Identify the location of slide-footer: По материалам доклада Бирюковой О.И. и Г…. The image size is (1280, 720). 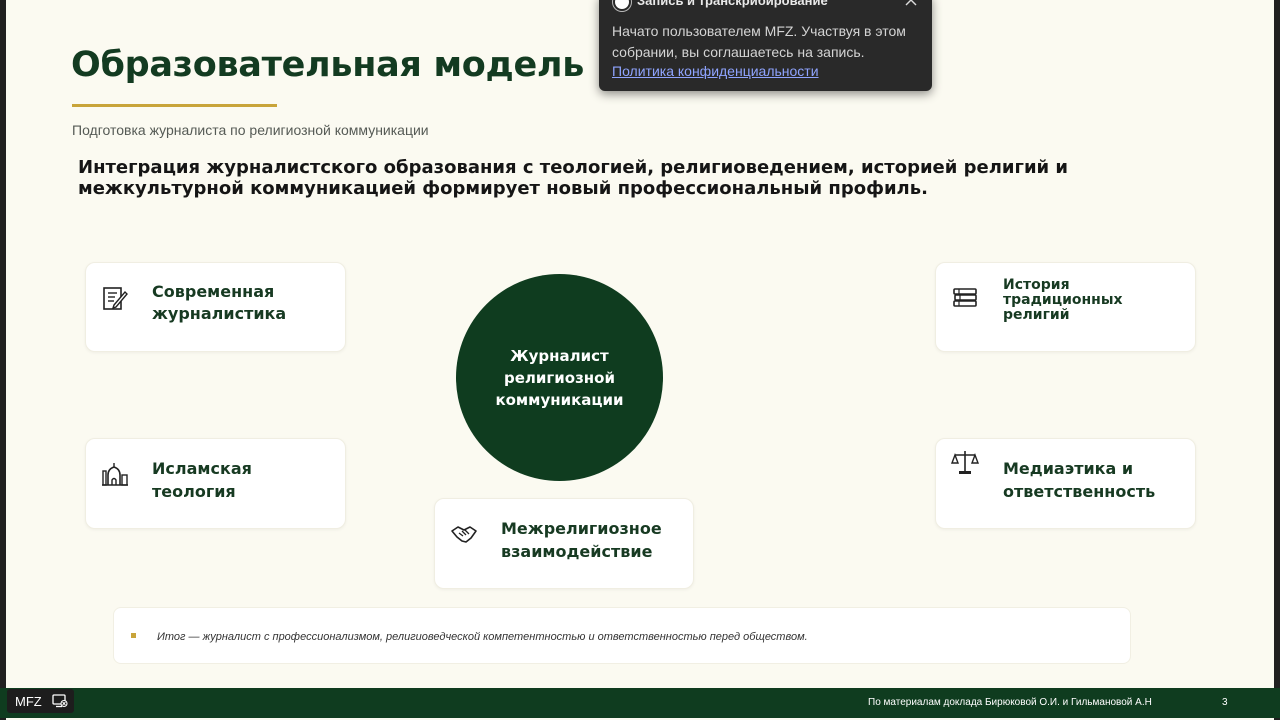
(640, 703).